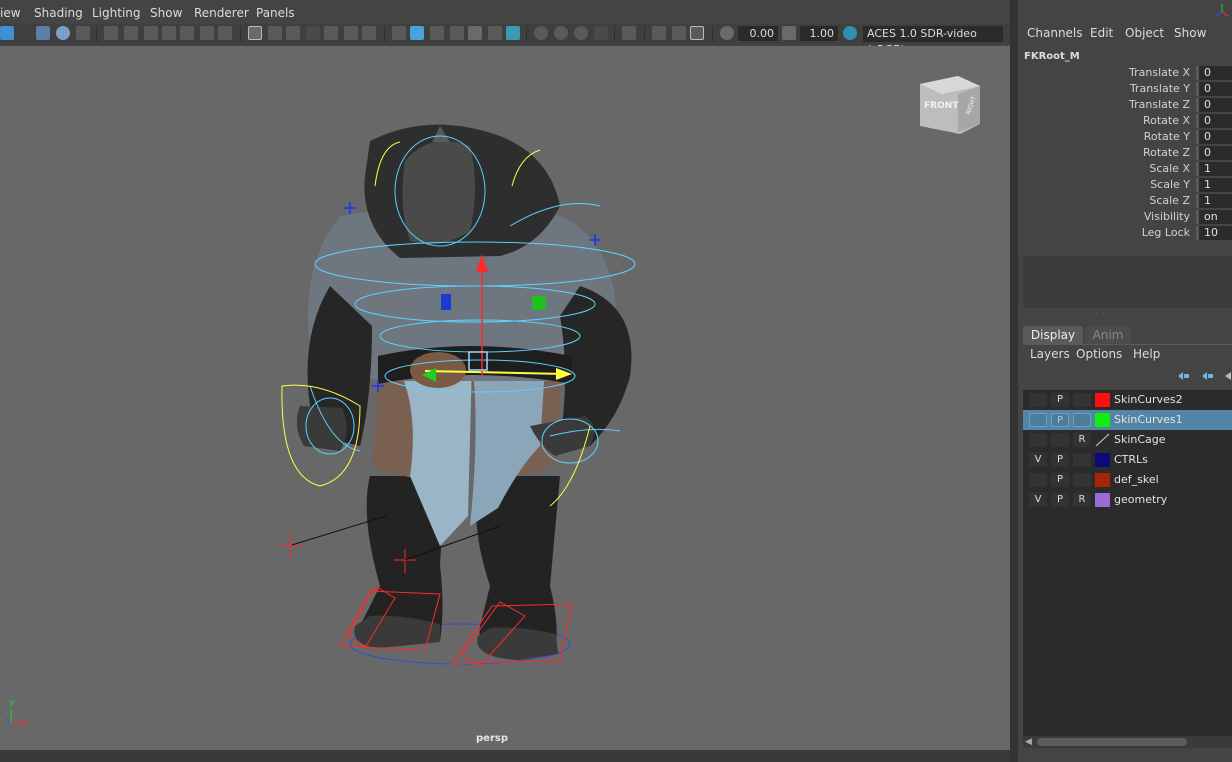  I want to click on xray-joints-icon, so click(561, 33).